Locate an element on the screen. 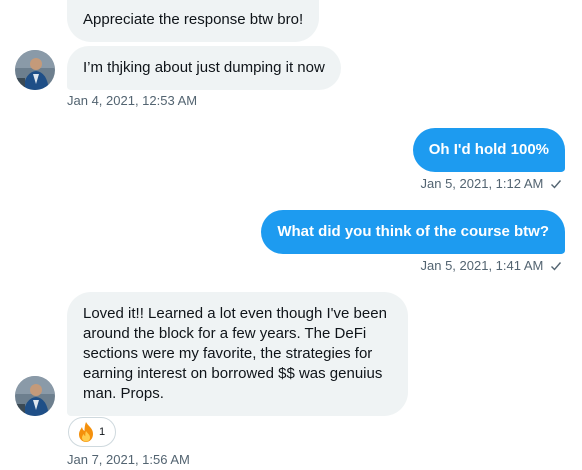 Image resolution: width=582 pixels, height=470 pixels. incoming-message: I’m thjking about just dumping it now is located at coordinates (204, 68).